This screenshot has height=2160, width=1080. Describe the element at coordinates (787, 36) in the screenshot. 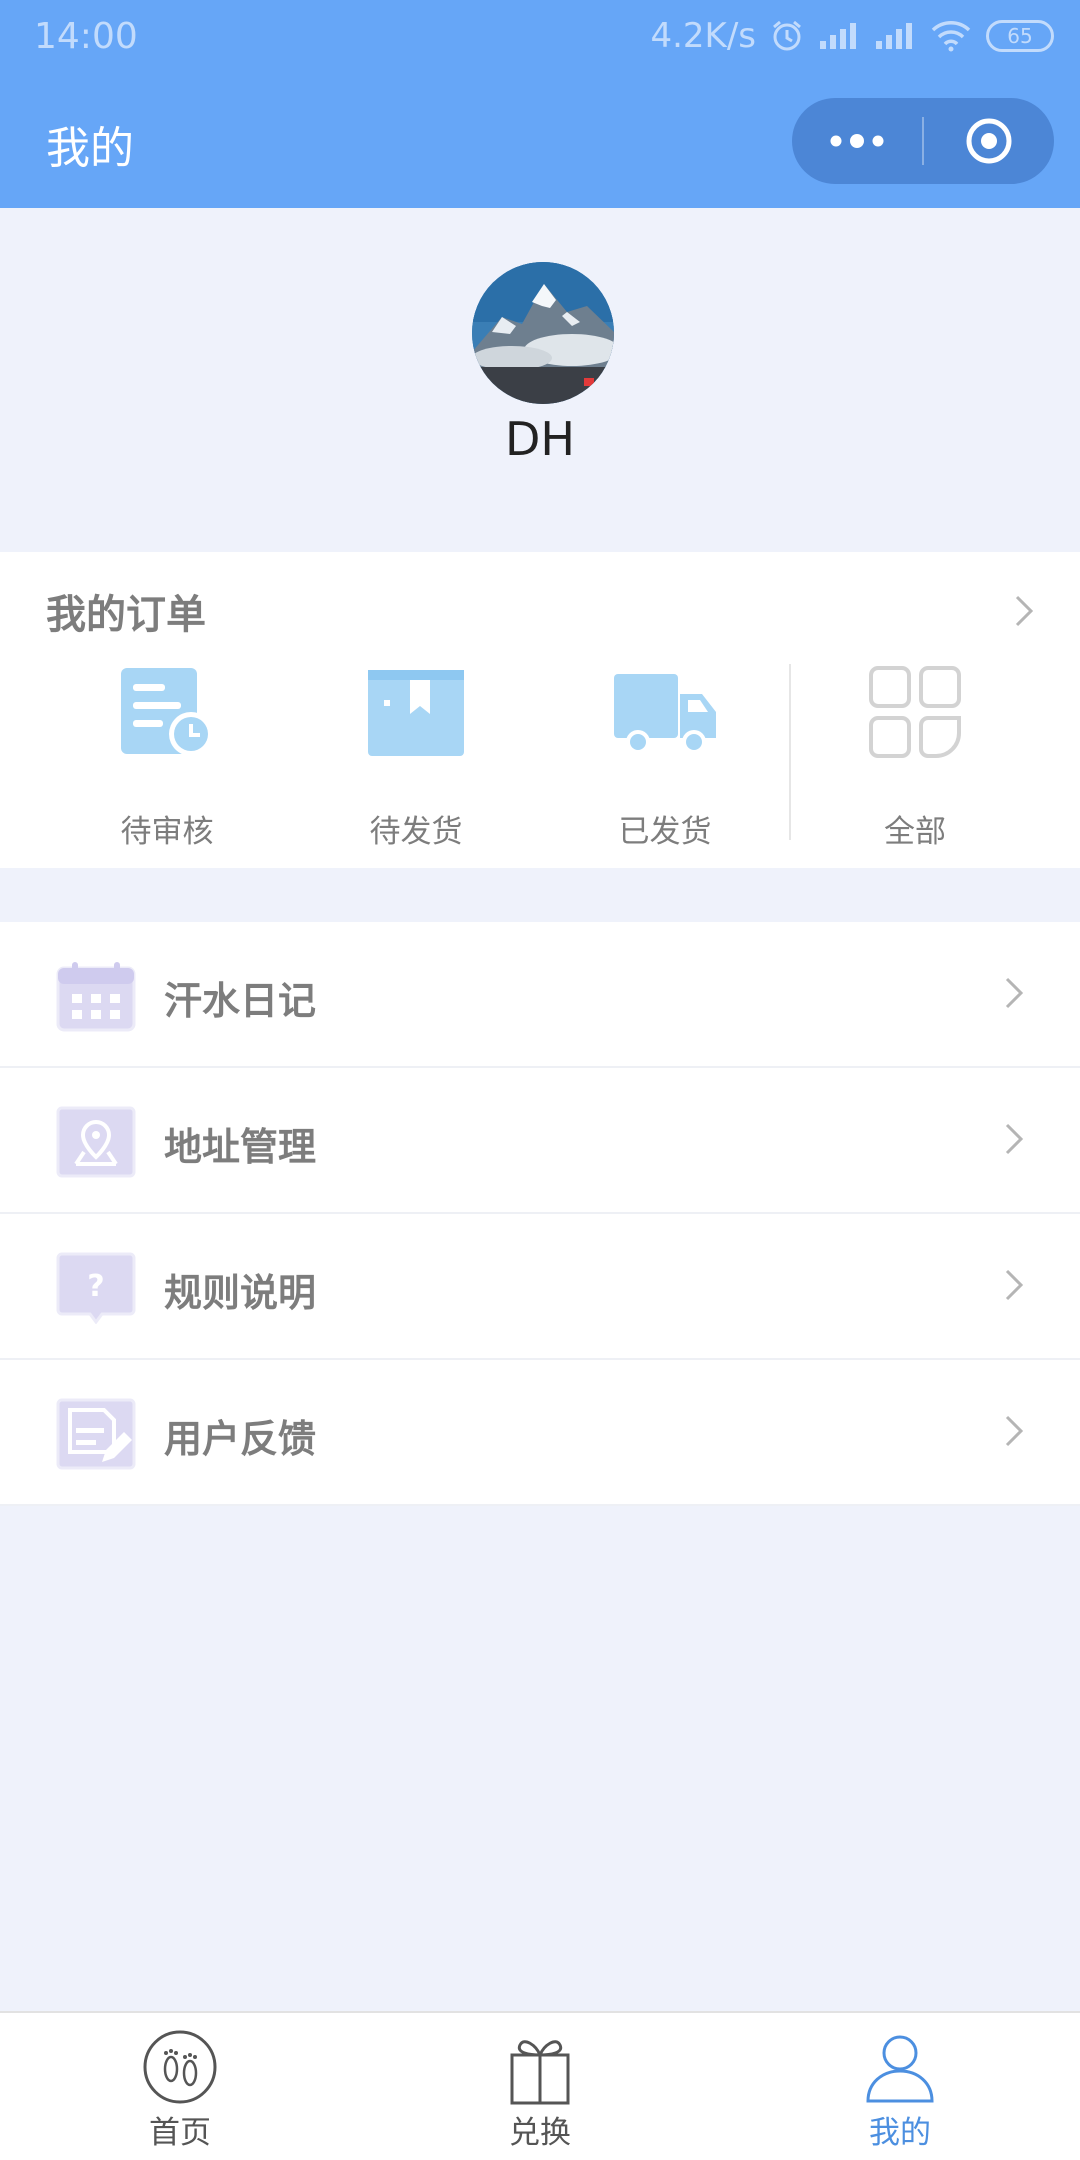

I see `alarm-icon` at that location.